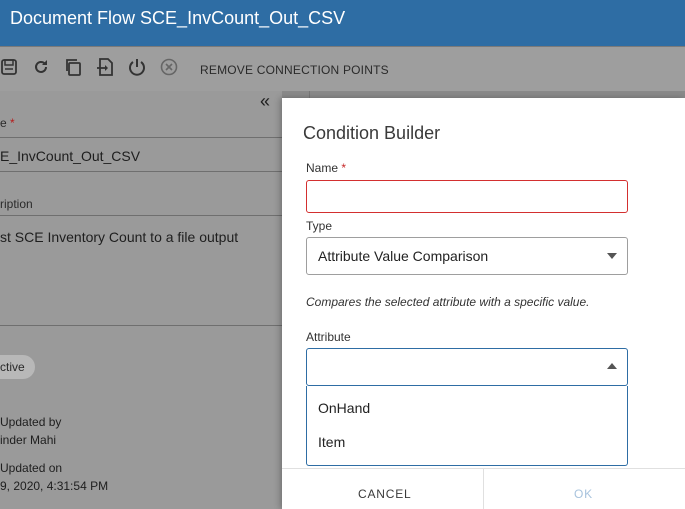  What do you see at coordinates (31, 422) in the screenshot?
I see `updated-by-label: Updated by` at bounding box center [31, 422].